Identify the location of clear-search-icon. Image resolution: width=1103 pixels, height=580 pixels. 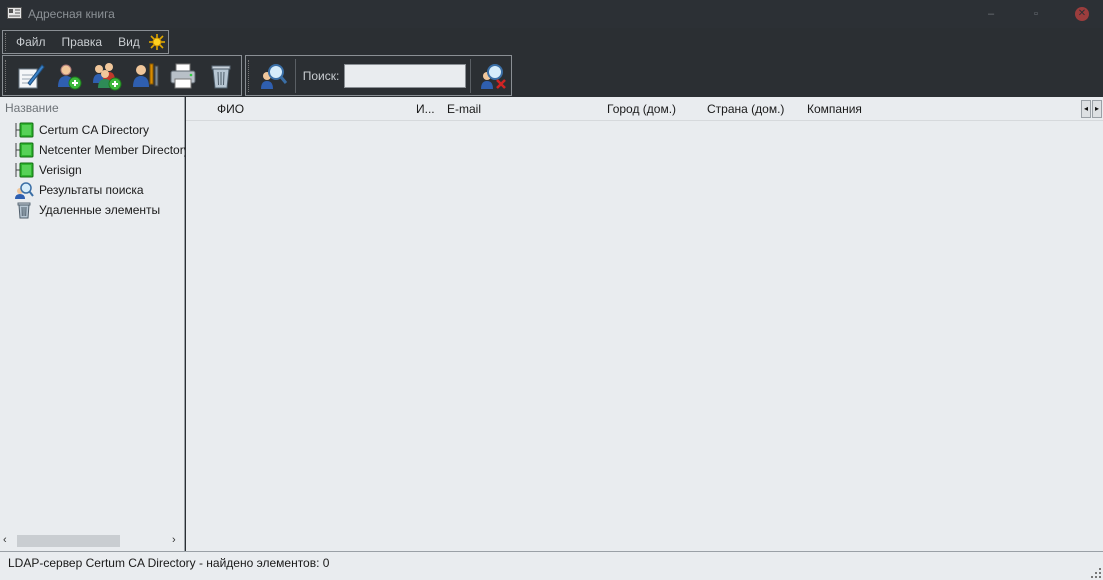
(494, 76).